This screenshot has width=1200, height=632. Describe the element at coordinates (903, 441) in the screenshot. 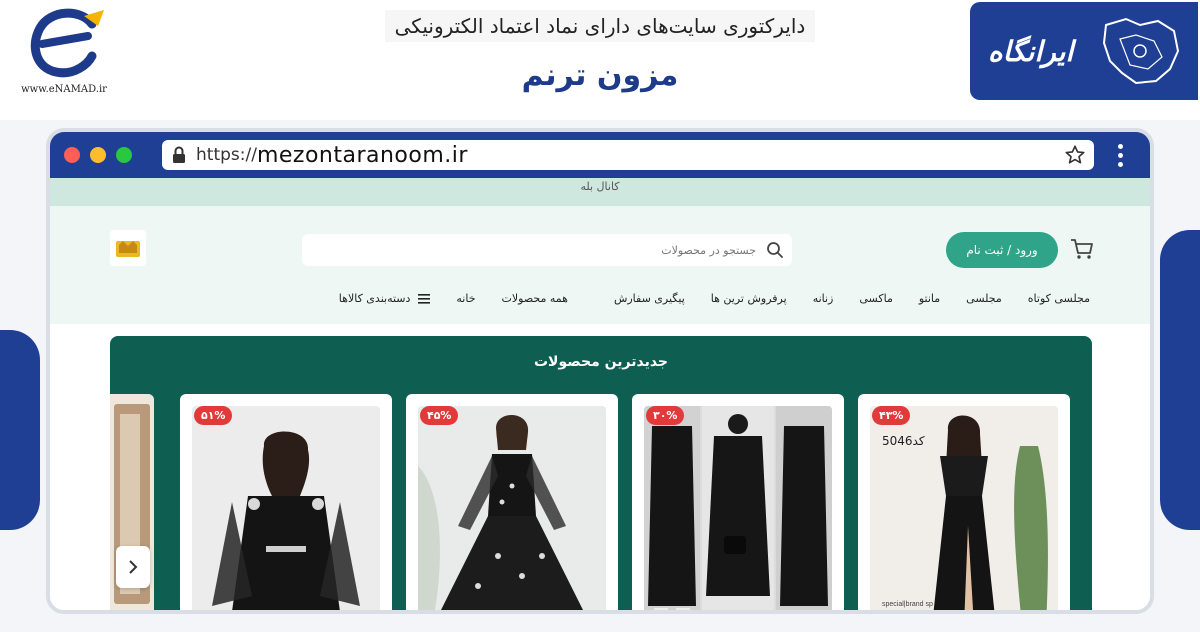

I see `product-code: کد5046` at that location.